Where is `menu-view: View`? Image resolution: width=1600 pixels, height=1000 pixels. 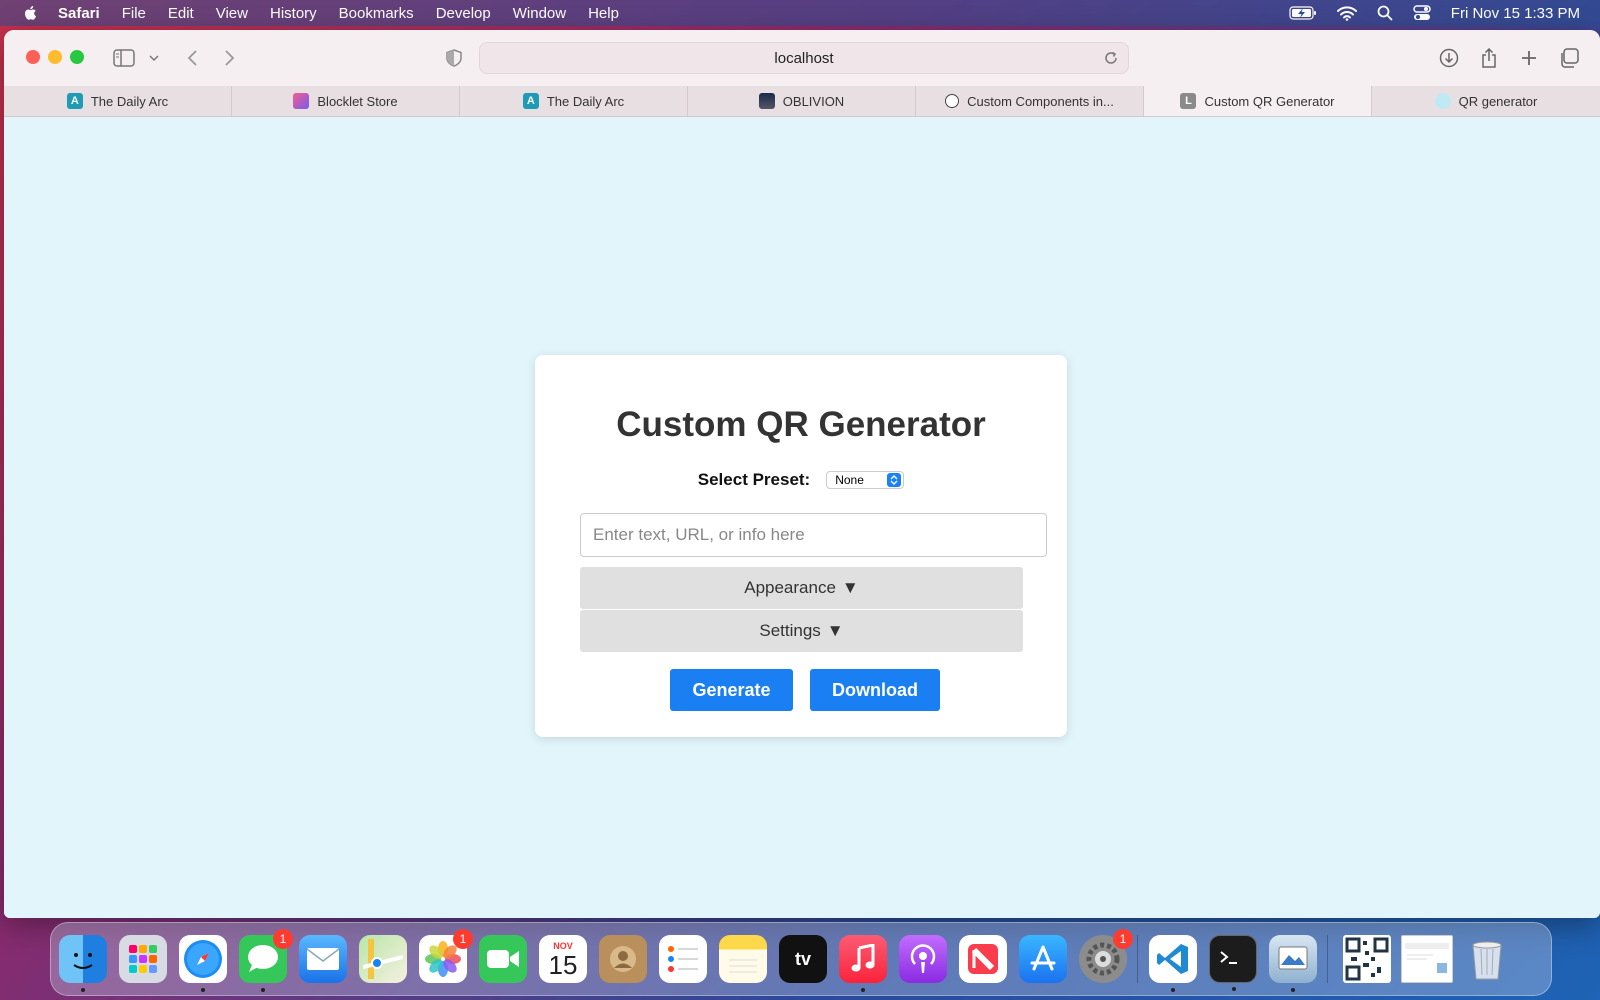 menu-view: View is located at coordinates (232, 13).